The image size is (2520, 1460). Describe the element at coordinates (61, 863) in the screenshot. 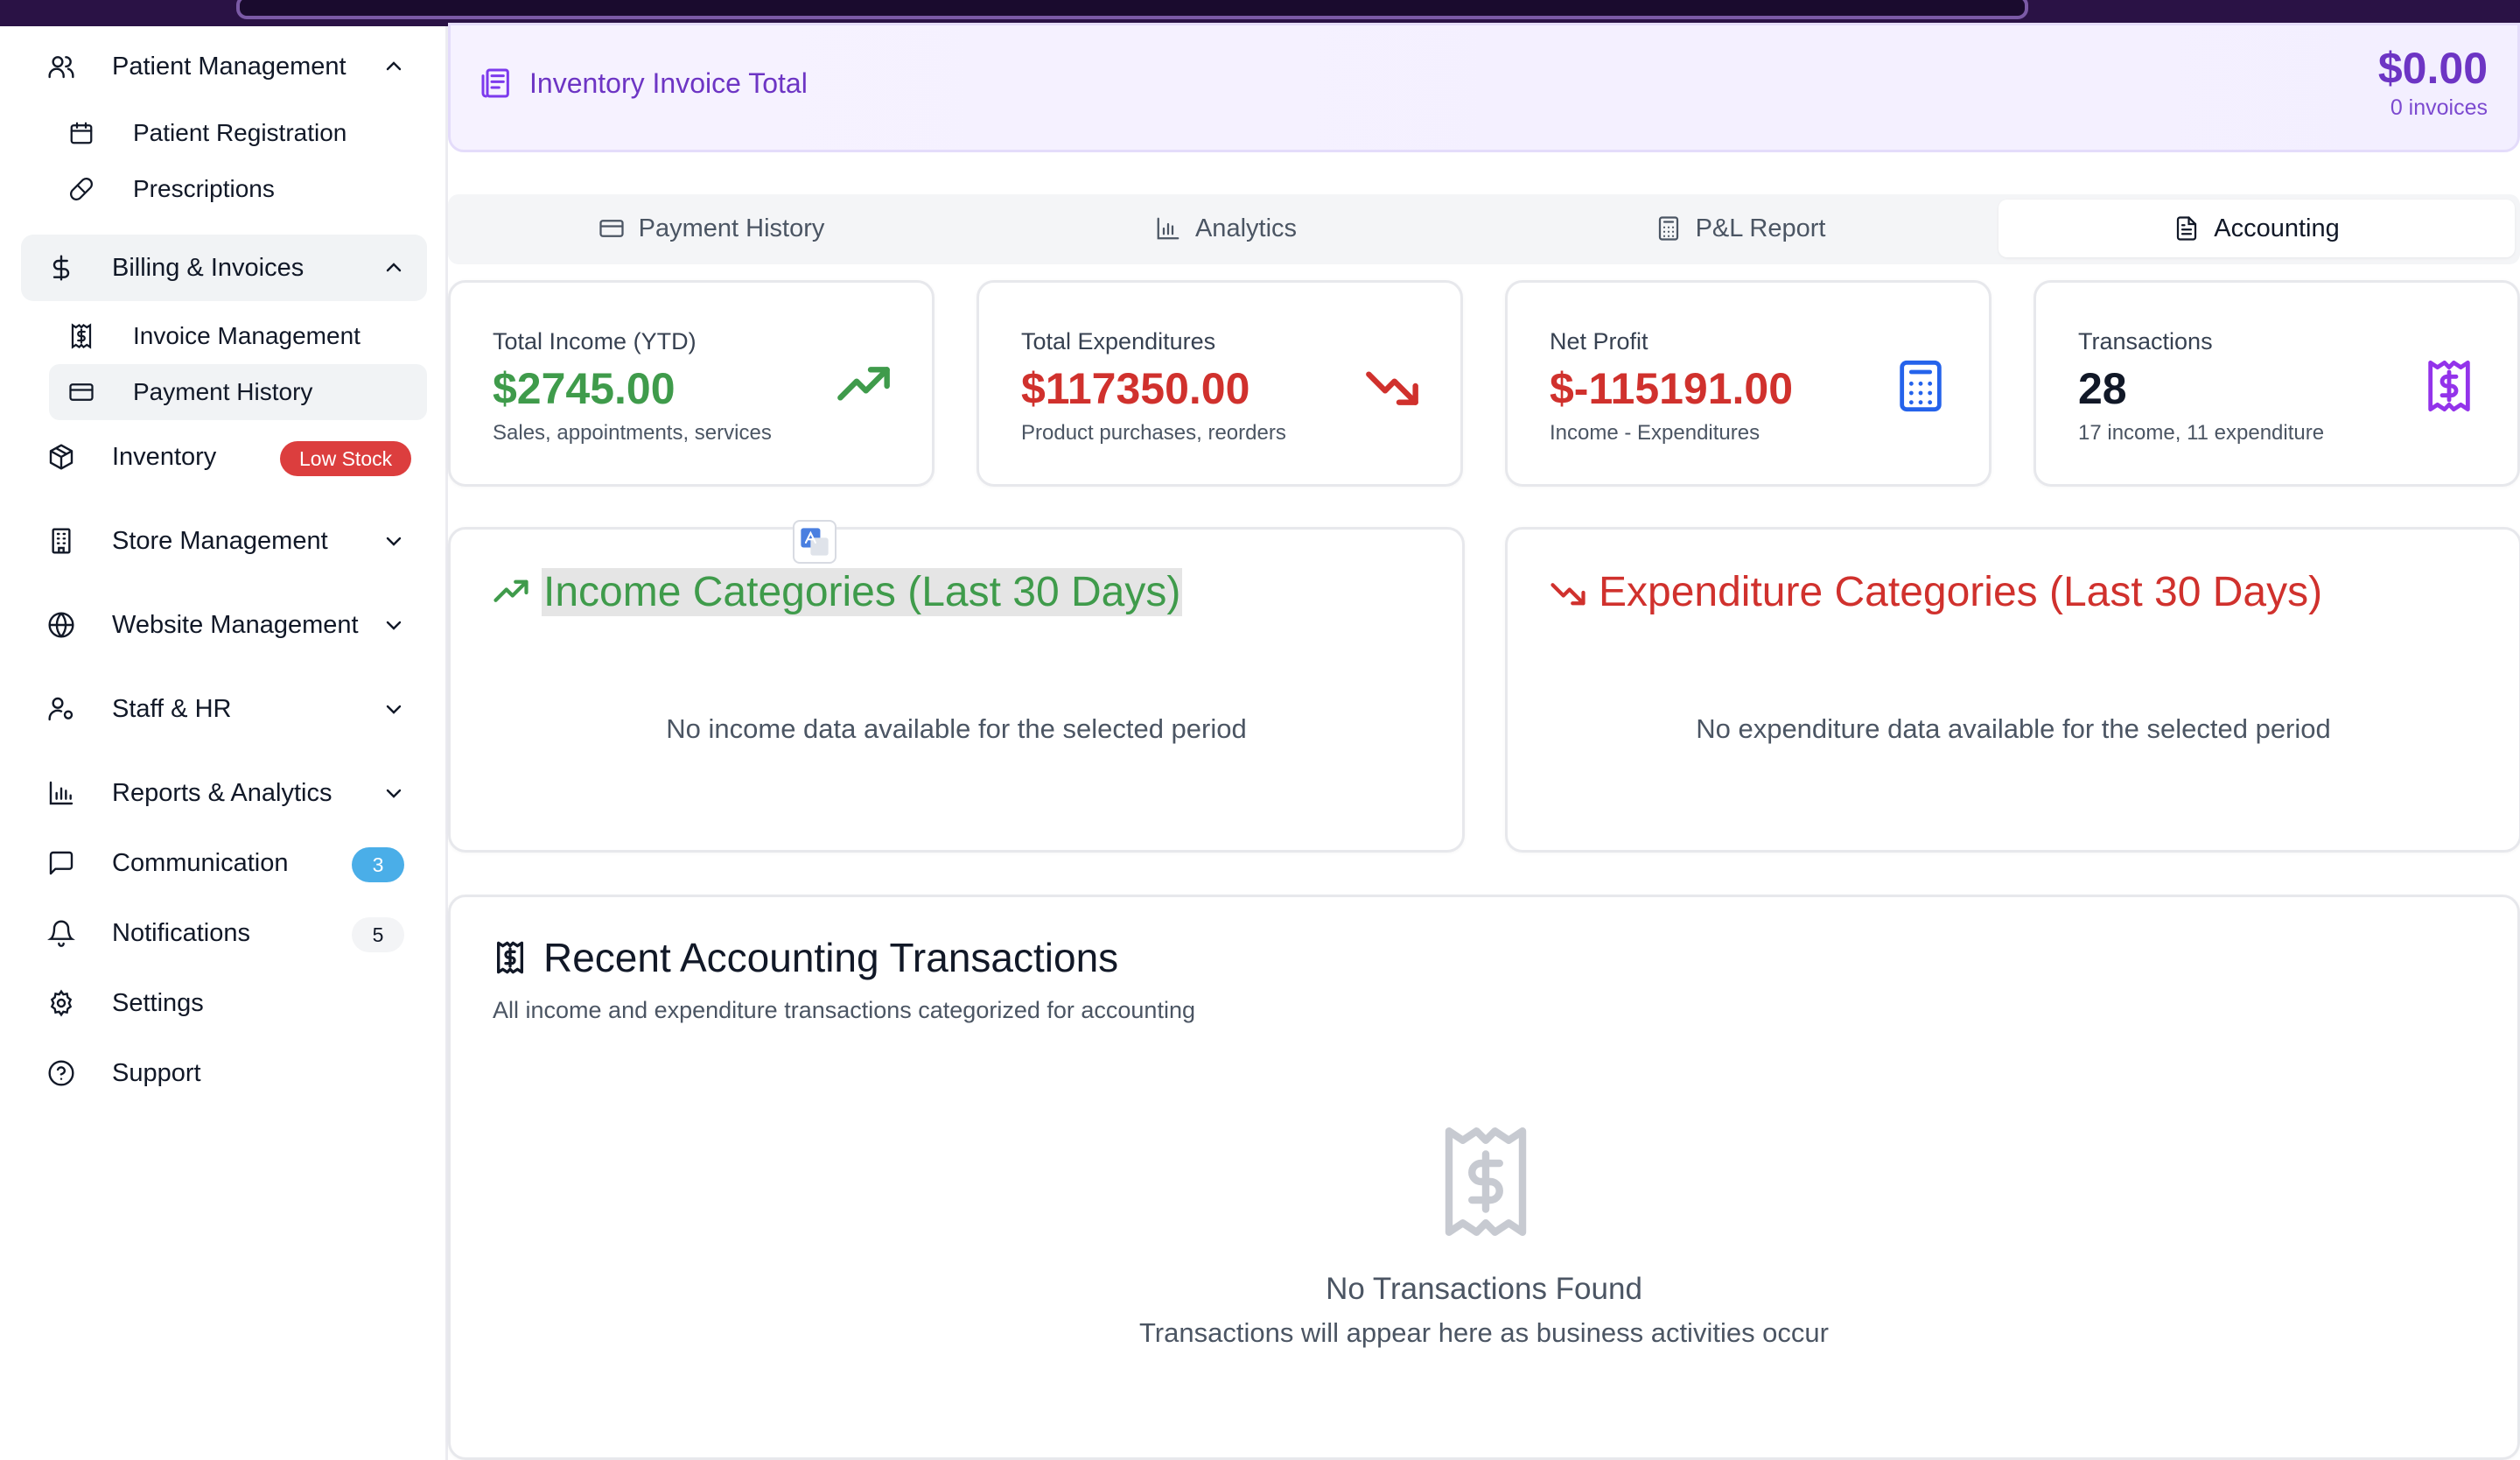

I see `message-icon` at that location.